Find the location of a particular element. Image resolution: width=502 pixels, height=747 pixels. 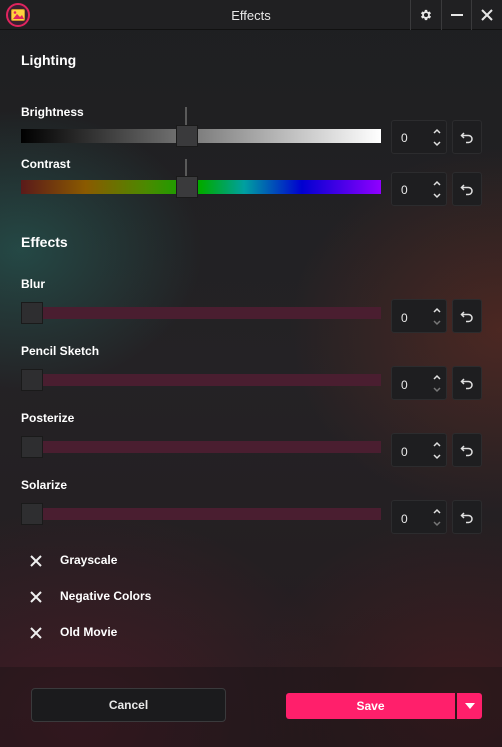

posterize-value: 0 is located at coordinates (404, 452).